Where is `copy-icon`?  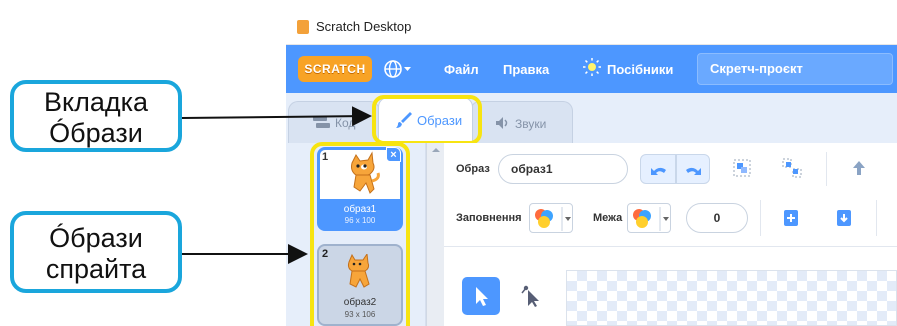
copy-icon is located at coordinates (791, 218).